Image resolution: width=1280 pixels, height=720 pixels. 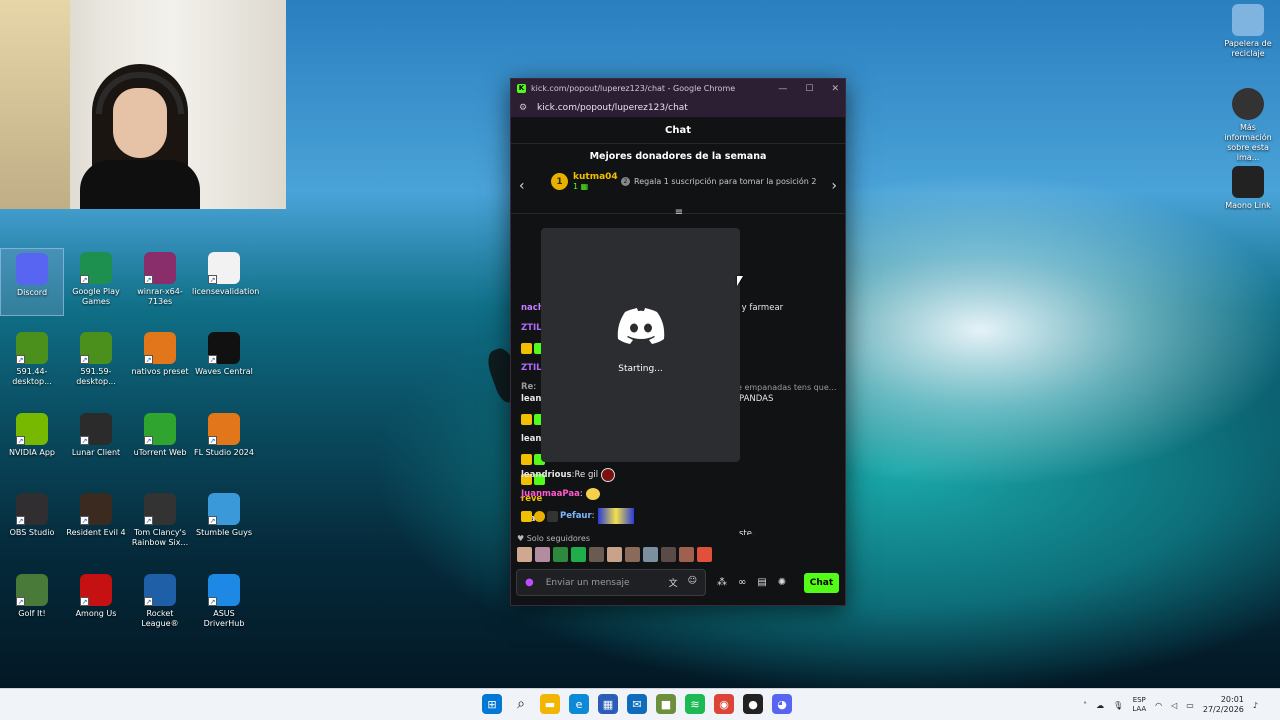 I want to click on wifi-icon: ◠, so click(x=1158, y=705).